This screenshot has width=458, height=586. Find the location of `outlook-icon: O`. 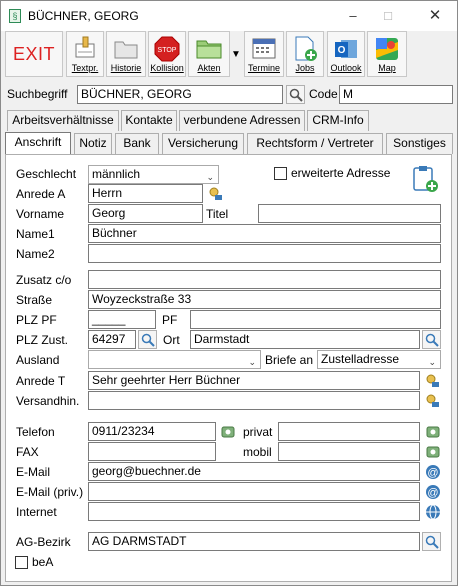

outlook-icon: O is located at coordinates (346, 49).